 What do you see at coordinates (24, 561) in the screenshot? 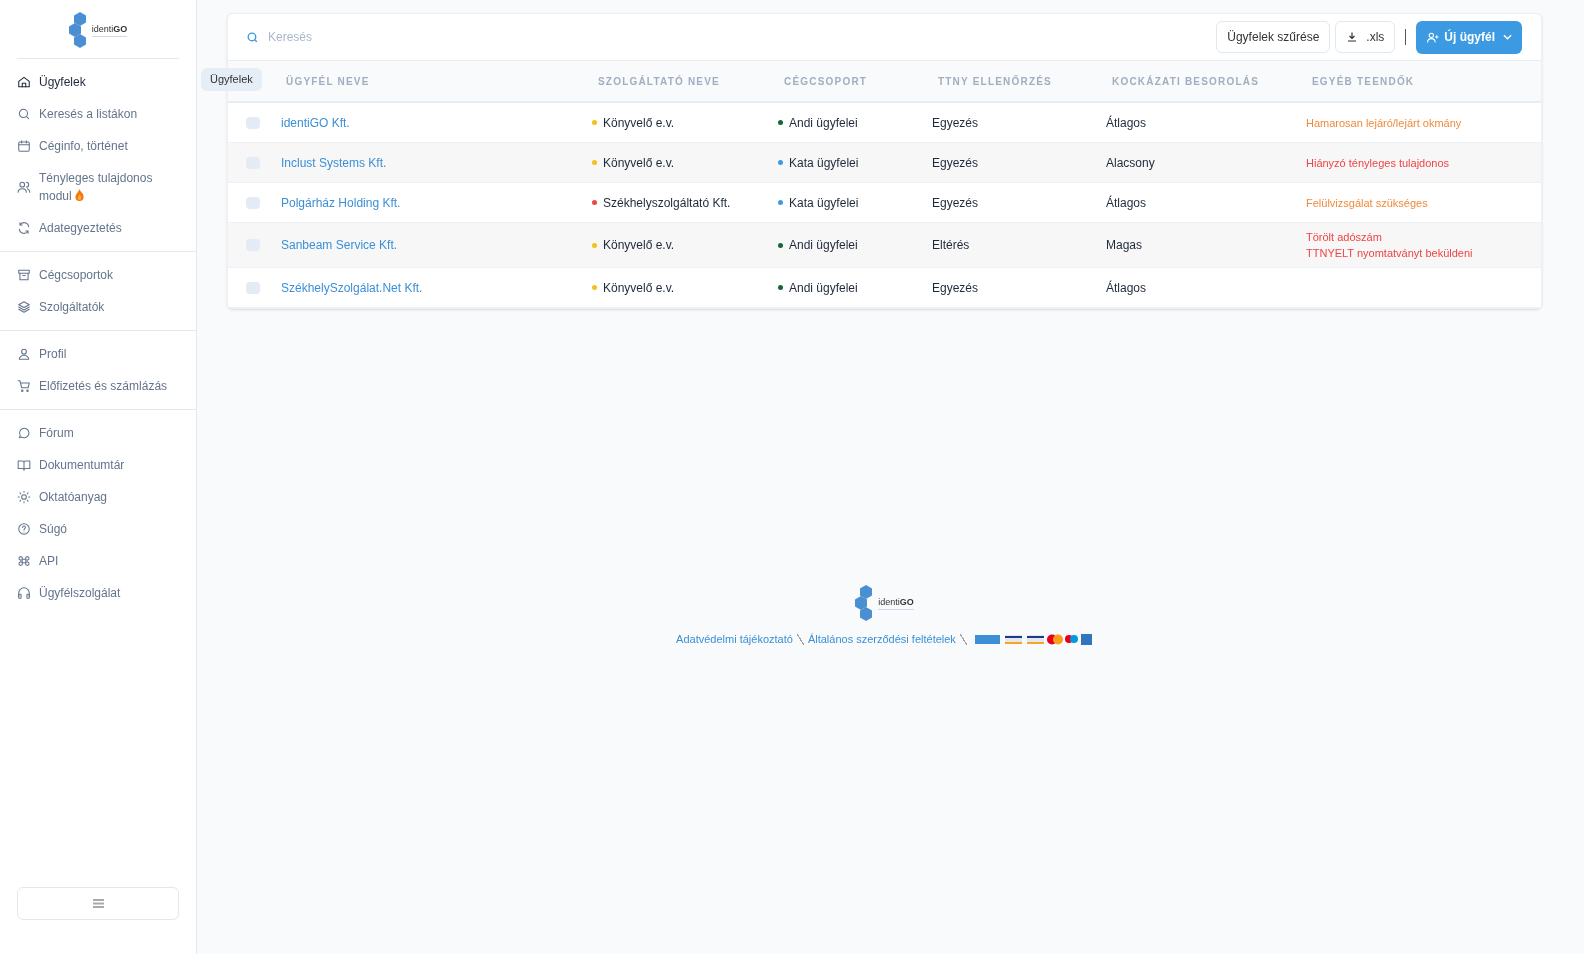
I see `command-icon` at bounding box center [24, 561].